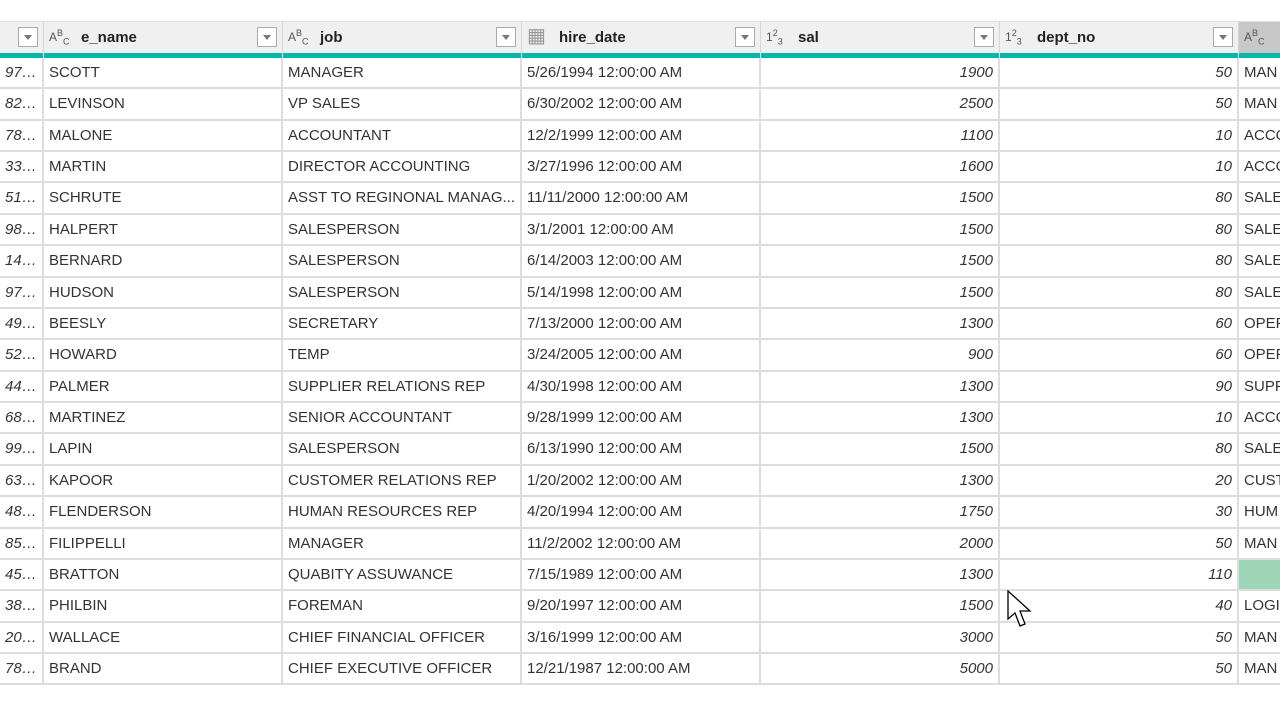 This screenshot has width=1280, height=720. I want to click on cell-hire_date: 6/14/2003 12:00:00 AM, so click(641, 262).